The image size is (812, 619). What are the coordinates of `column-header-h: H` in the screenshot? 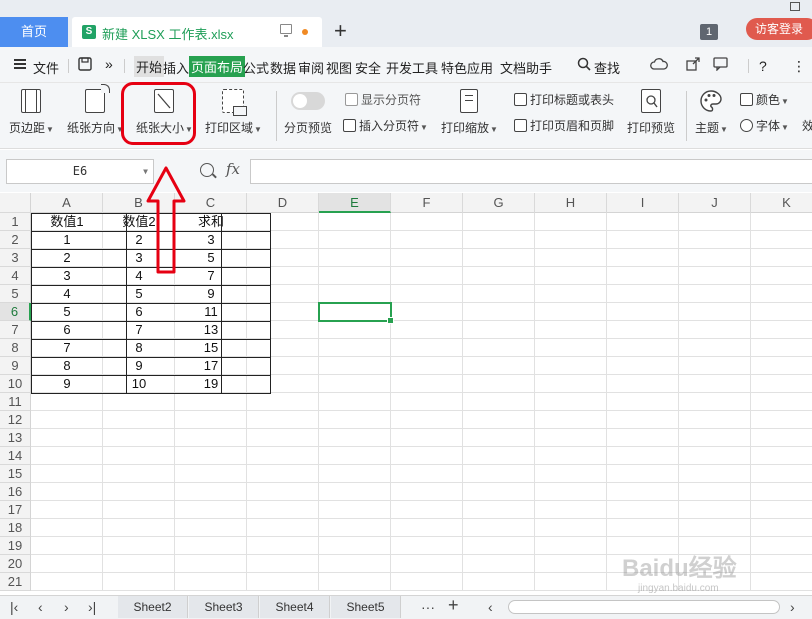 It's located at (571, 203).